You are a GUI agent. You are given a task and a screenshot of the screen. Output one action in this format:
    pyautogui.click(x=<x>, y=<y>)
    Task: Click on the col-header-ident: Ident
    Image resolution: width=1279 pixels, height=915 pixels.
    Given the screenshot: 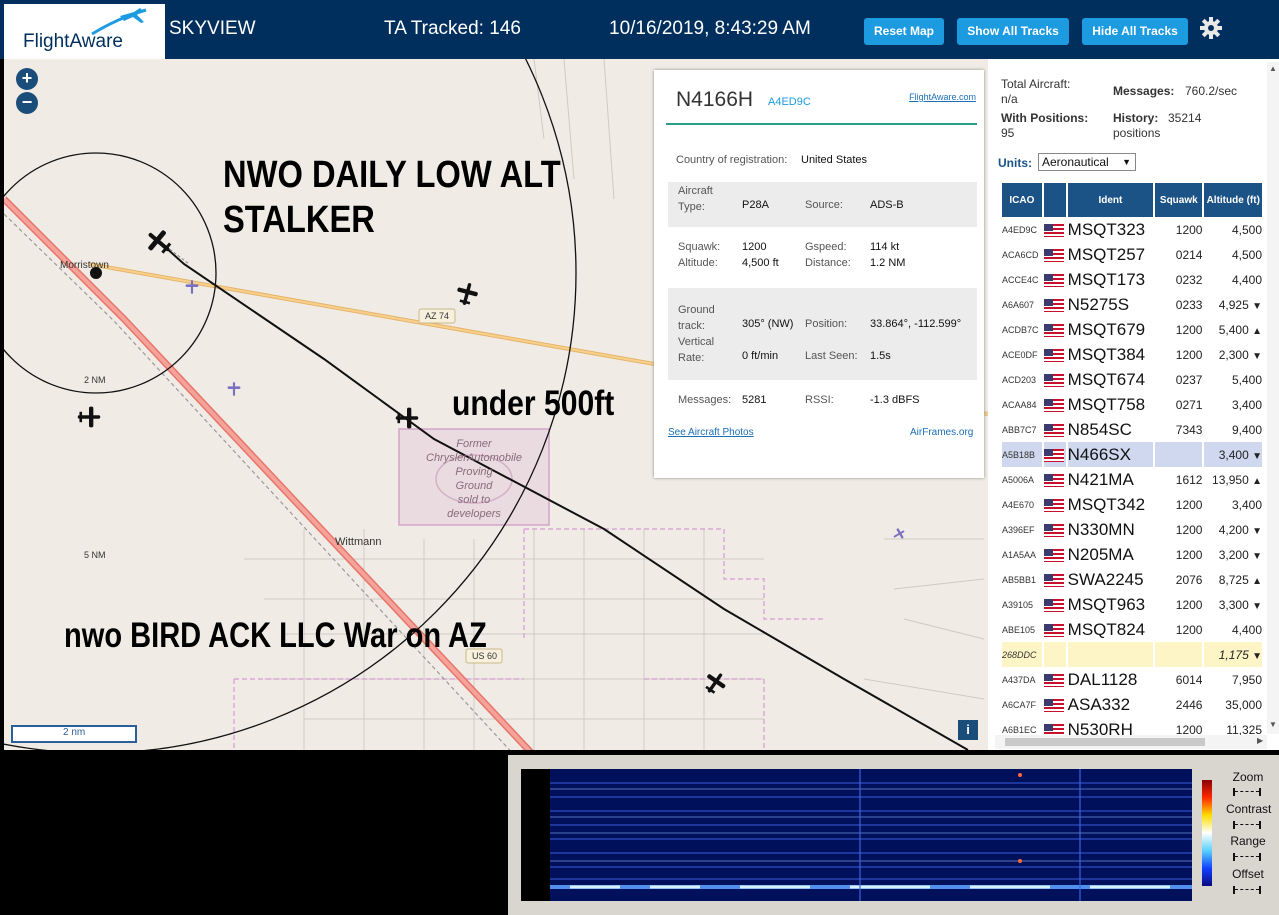 What is the action you would take?
    pyautogui.click(x=1110, y=200)
    